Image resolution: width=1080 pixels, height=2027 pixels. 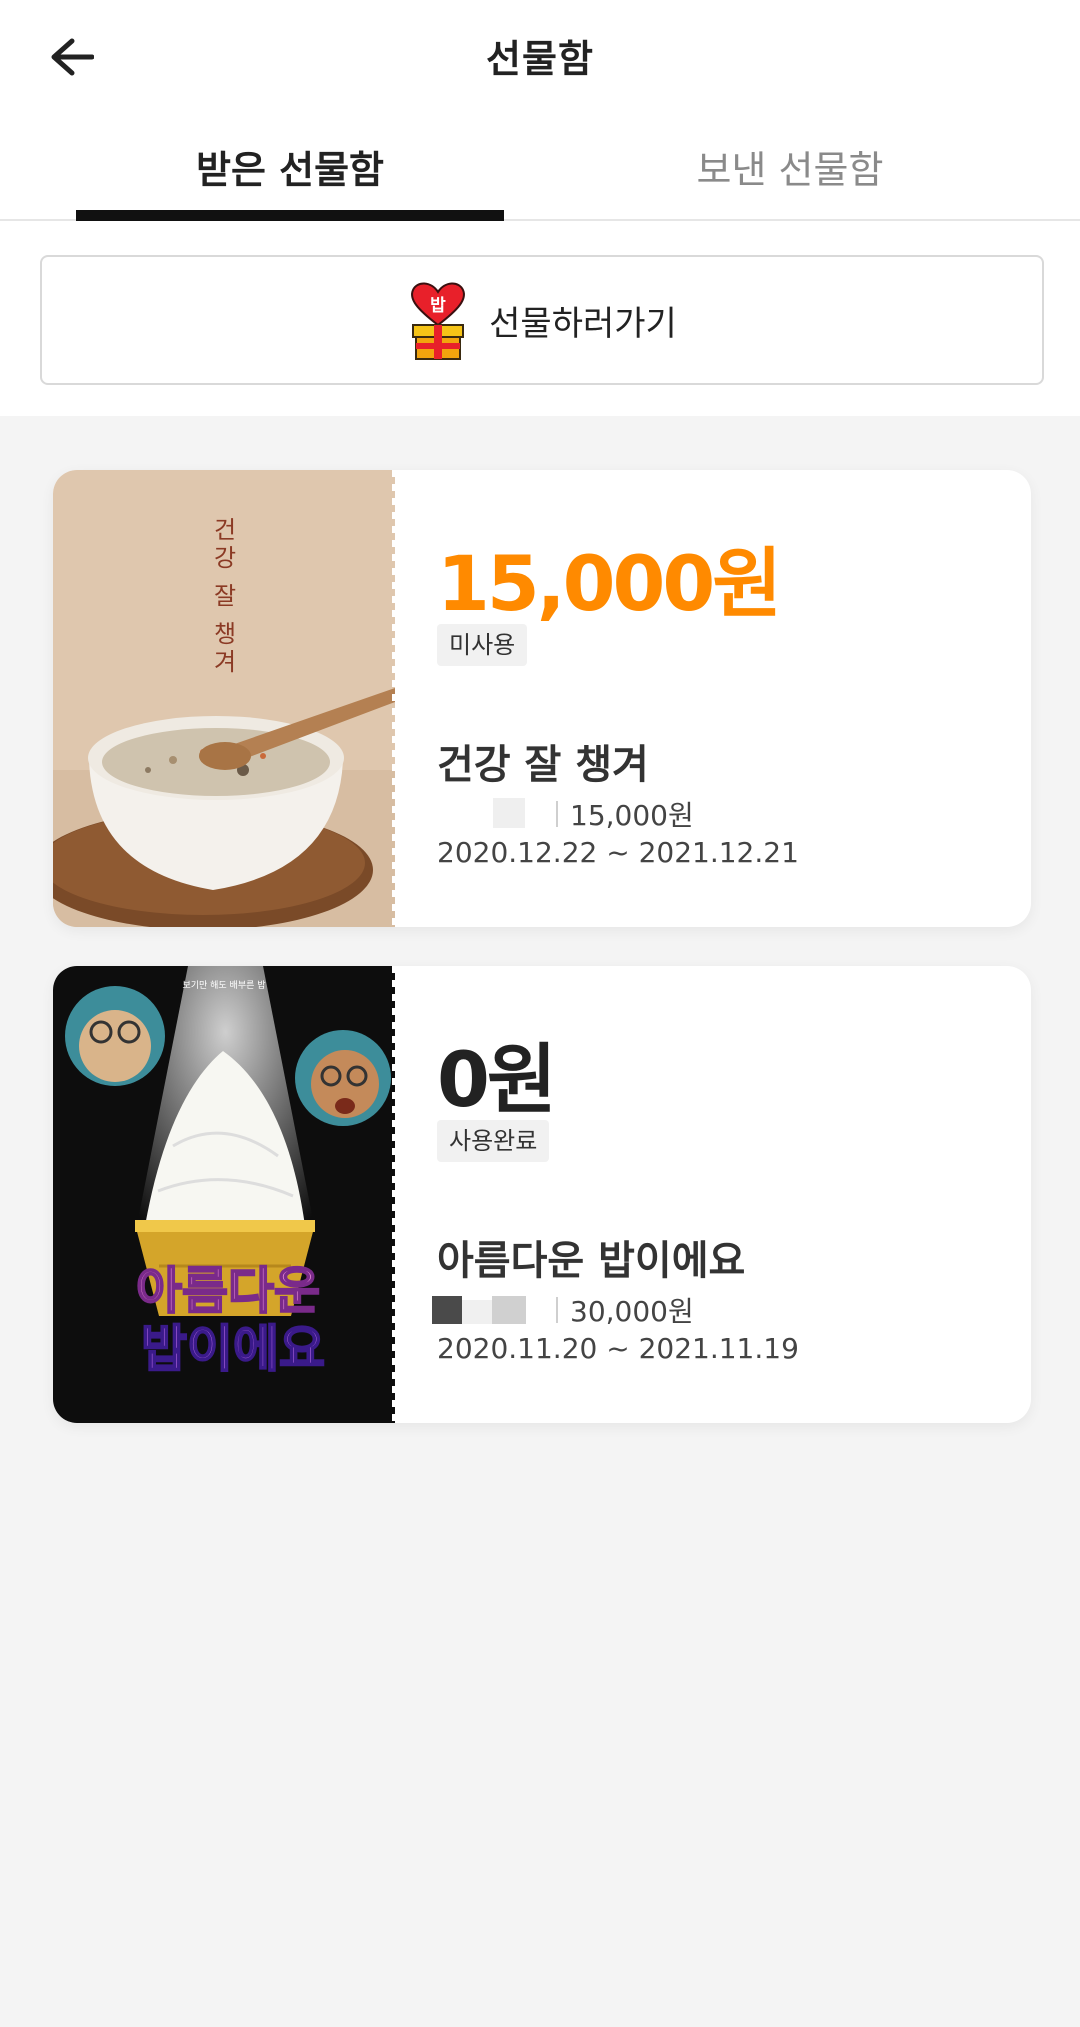 What do you see at coordinates (543, 765) in the screenshot?
I see `gift-name: 건강 잘 챙겨` at bounding box center [543, 765].